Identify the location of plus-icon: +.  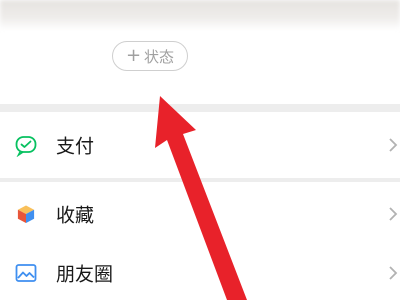
(133, 55).